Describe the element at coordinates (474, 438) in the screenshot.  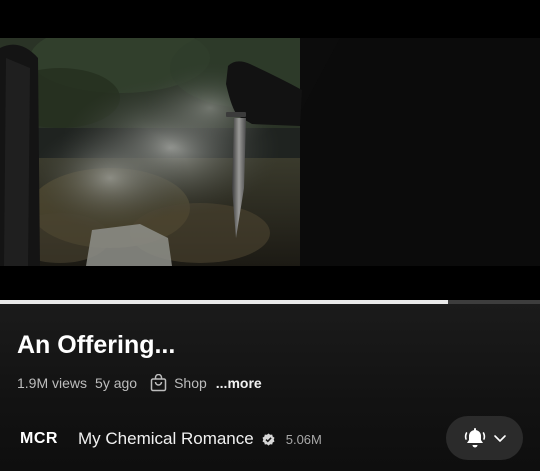
I see `bell-ringing-icon` at that location.